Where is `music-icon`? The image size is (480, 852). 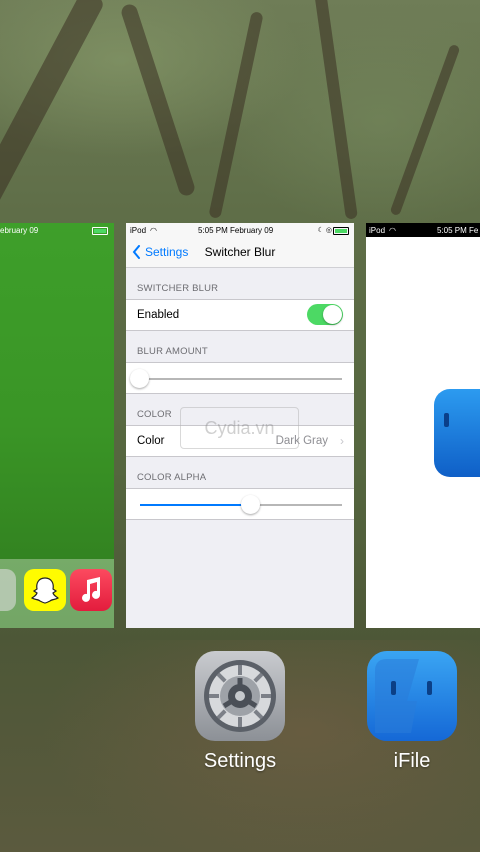 music-icon is located at coordinates (91, 590).